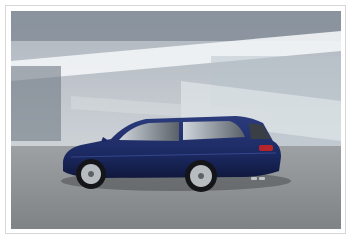 Image resolution: width=353 pixels, height=241 pixels. What do you see at coordinates (201, 176) in the screenshot?
I see `car-wheel-rear` at bounding box center [201, 176].